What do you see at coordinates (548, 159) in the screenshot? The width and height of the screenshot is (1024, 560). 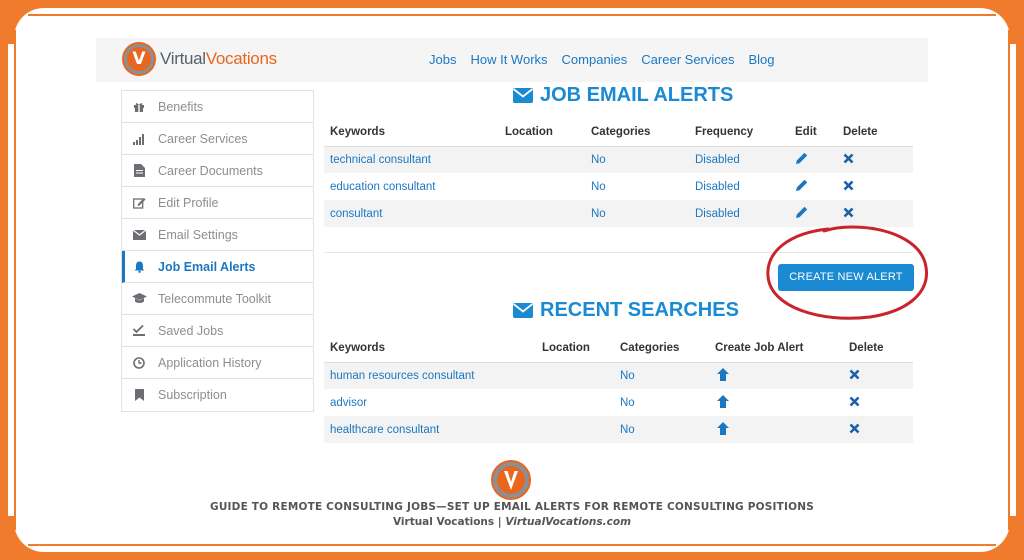 I see `alert-location` at bounding box center [548, 159].